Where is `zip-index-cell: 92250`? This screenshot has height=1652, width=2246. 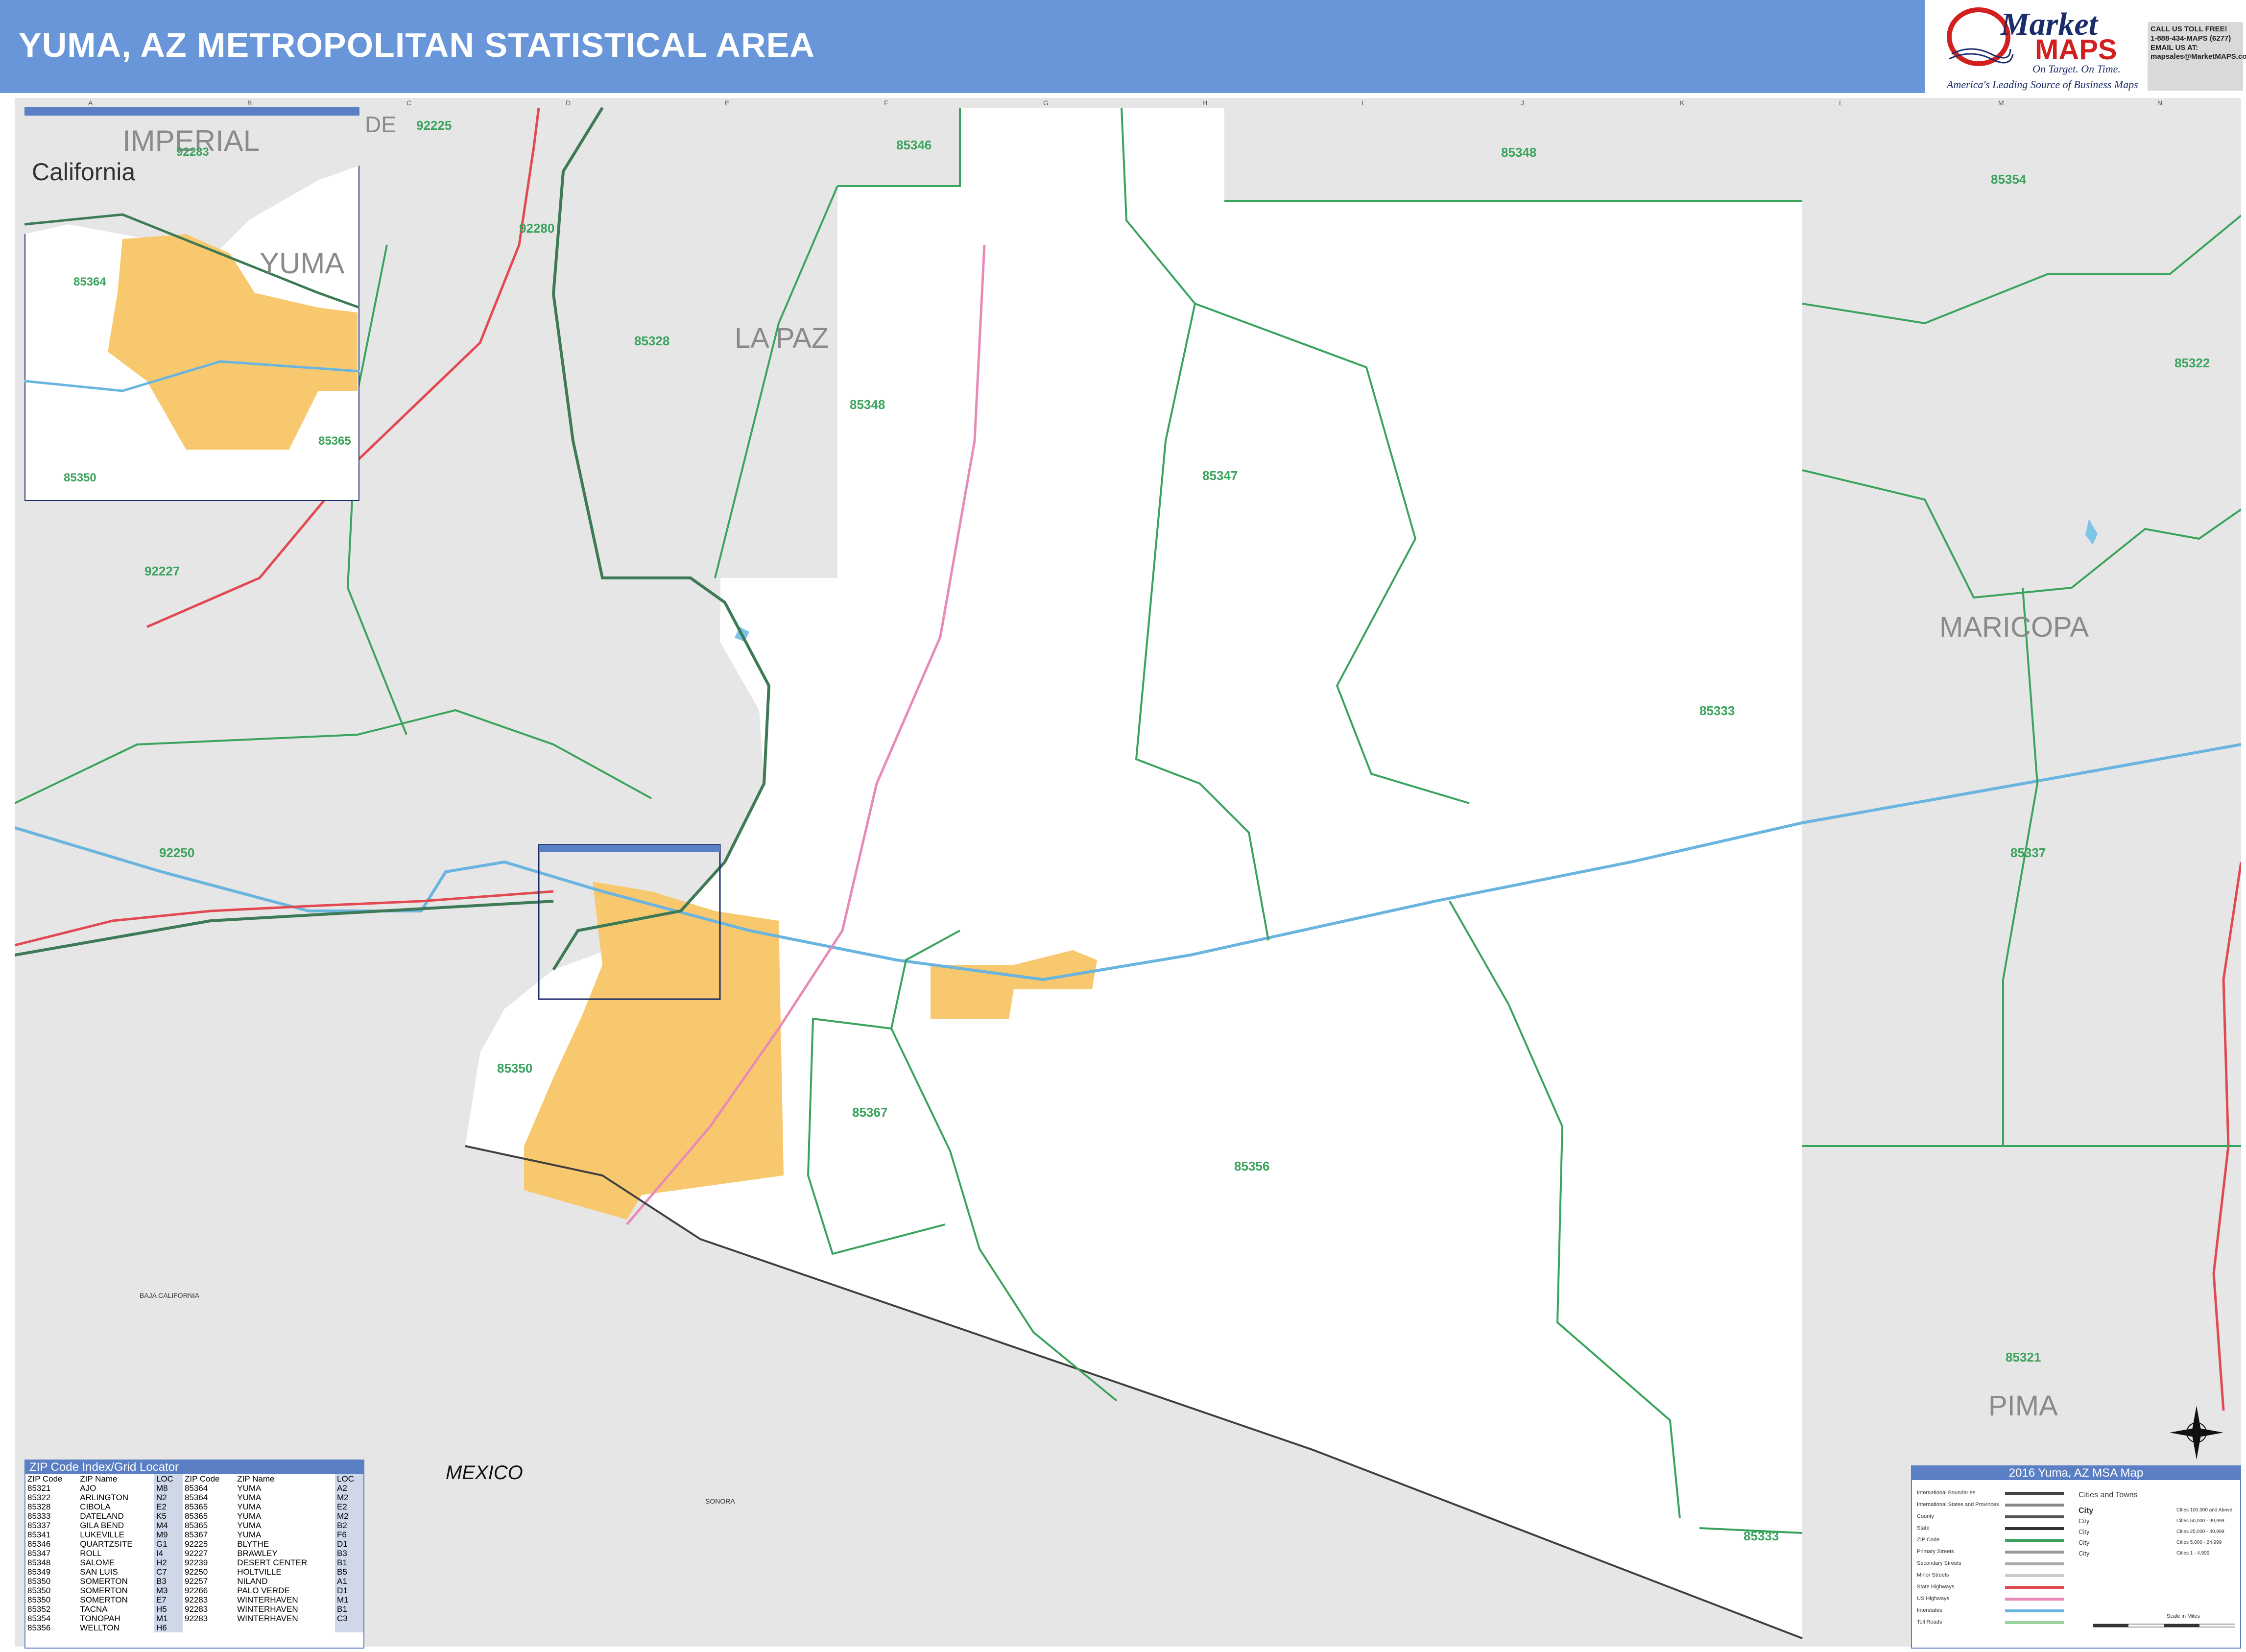
zip-index-cell: 92250 is located at coordinates (196, 1572).